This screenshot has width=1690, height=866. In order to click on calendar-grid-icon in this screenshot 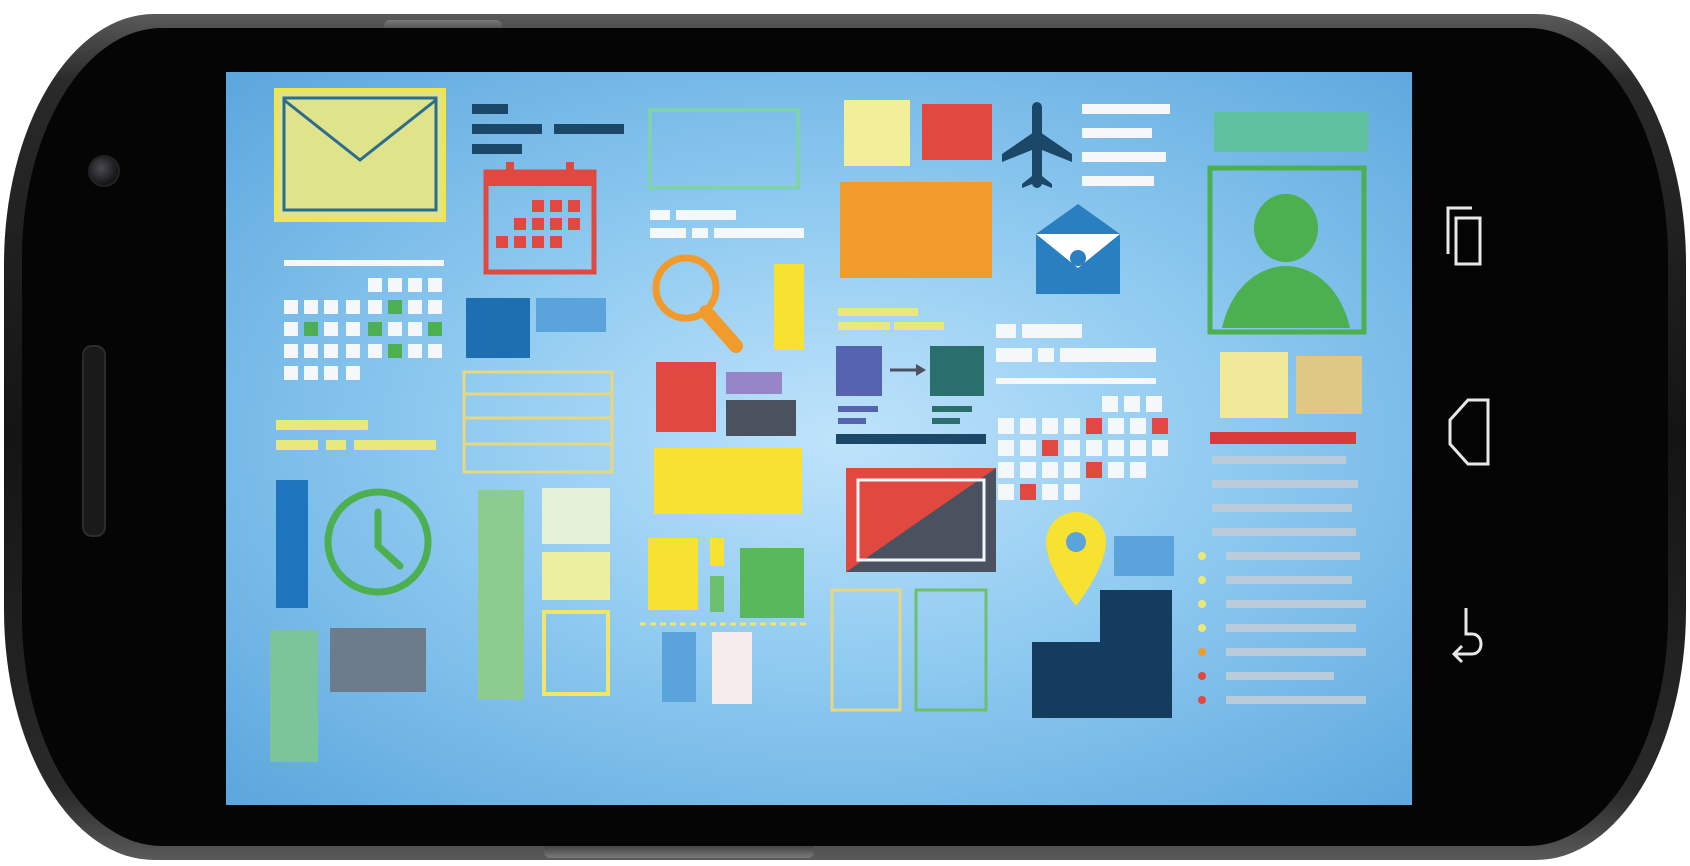, I will do `click(363, 329)`.